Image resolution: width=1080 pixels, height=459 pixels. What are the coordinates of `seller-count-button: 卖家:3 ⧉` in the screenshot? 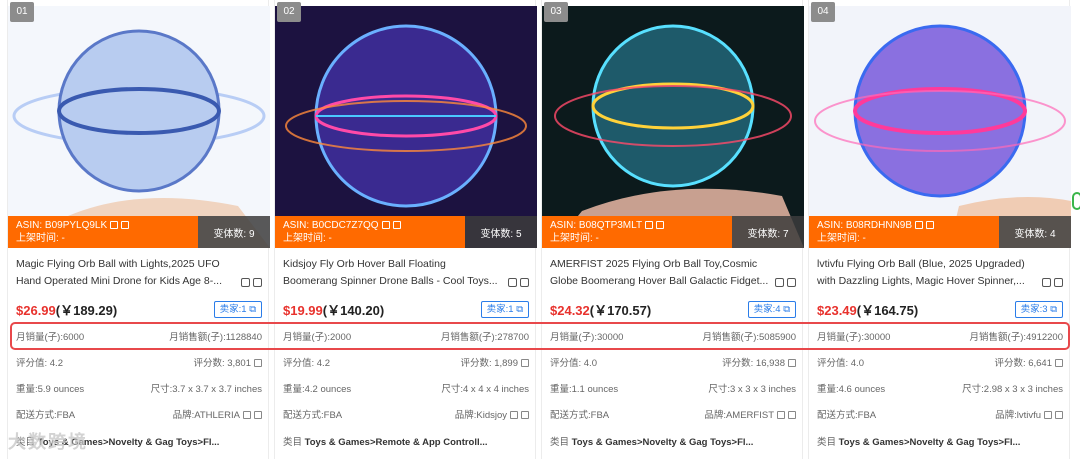 It's located at (1038, 309).